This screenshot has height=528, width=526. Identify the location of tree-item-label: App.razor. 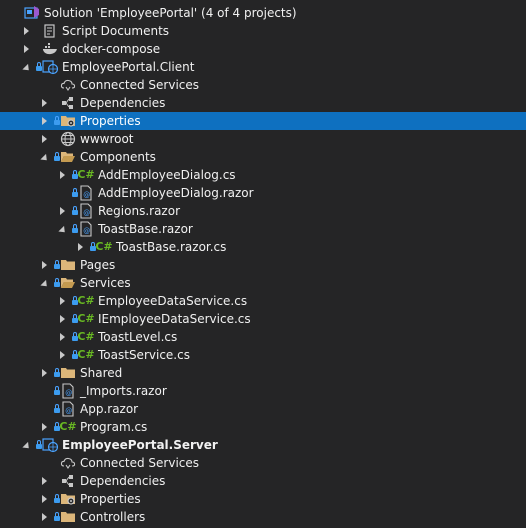
(109, 409).